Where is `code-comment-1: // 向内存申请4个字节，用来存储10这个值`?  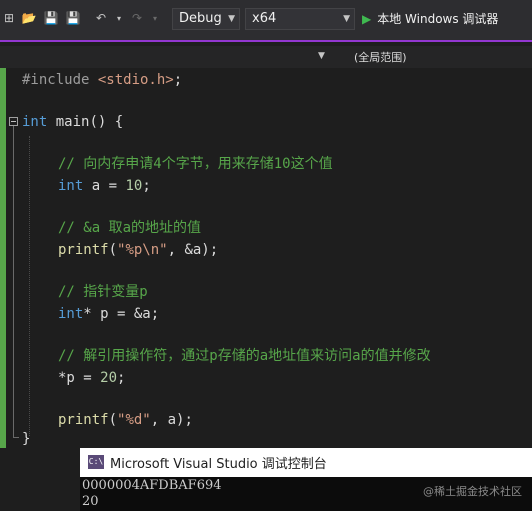
code-comment-1: // 向内存申请4个字节，用来存储10这个值 is located at coordinates (195, 164).